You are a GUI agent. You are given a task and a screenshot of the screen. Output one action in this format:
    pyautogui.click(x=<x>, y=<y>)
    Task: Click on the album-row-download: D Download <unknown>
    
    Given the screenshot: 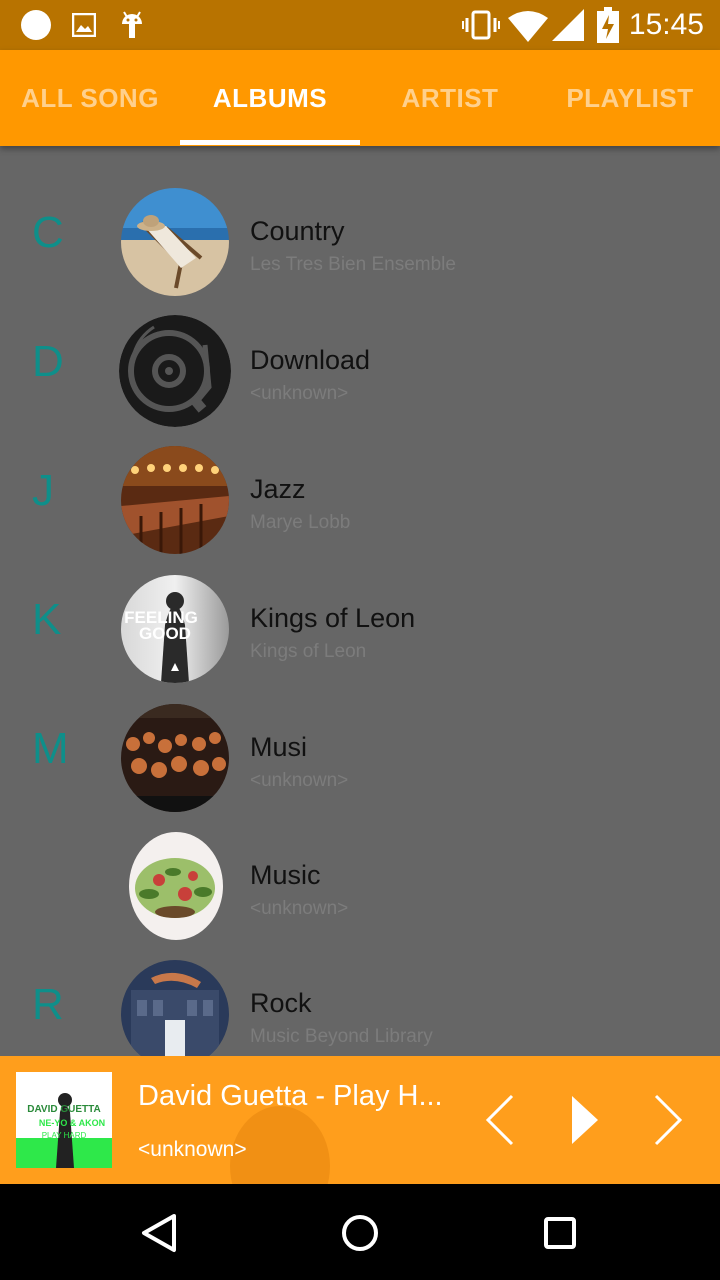 What is the action you would take?
    pyautogui.click(x=360, y=371)
    